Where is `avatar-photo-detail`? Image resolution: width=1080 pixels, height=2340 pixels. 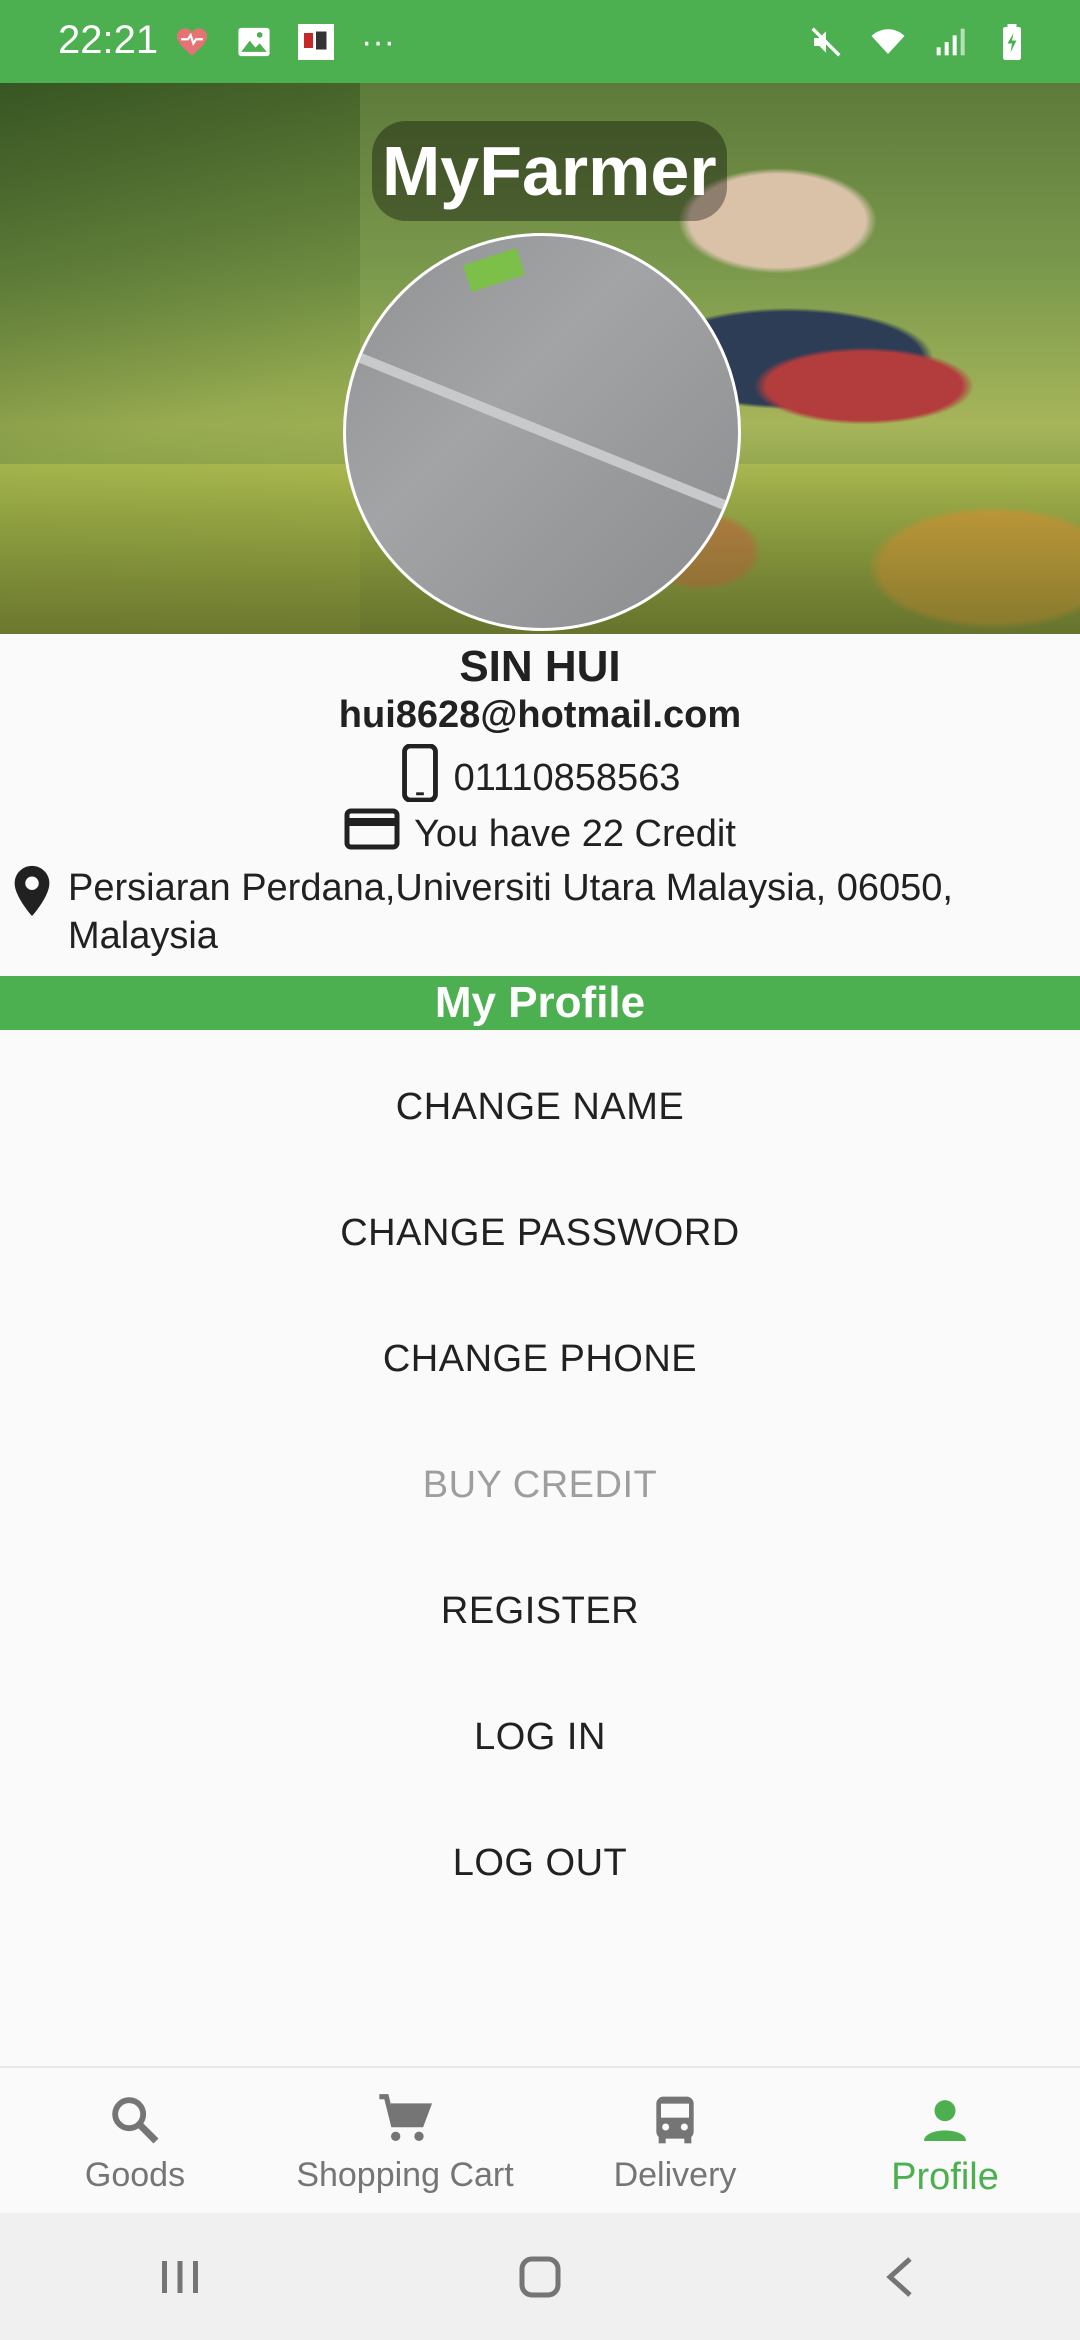
avatar-photo-detail is located at coordinates (494, 270).